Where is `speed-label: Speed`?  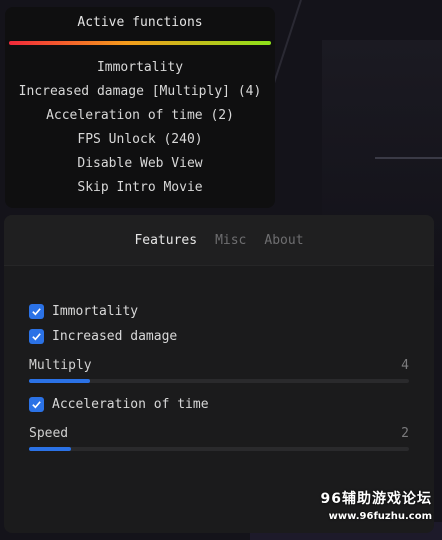 speed-label: Speed is located at coordinates (49, 433).